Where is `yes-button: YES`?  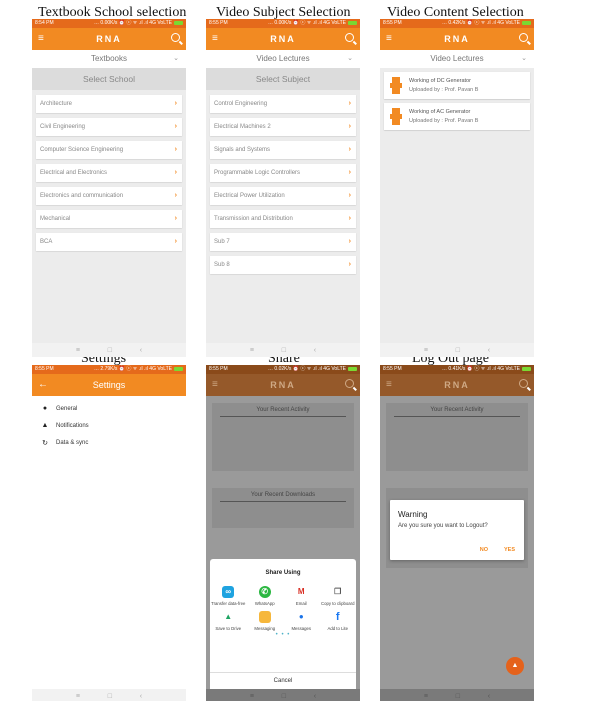 yes-button: YES is located at coordinates (509, 550).